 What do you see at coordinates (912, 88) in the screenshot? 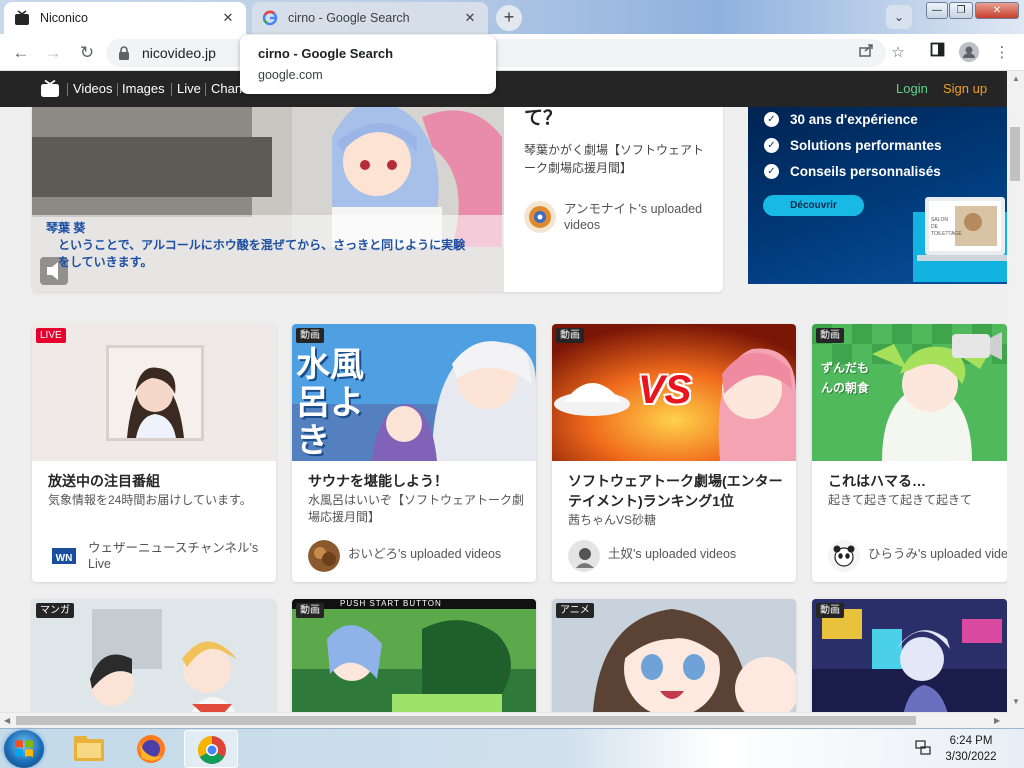
I see `login-link: Login` at bounding box center [912, 88].